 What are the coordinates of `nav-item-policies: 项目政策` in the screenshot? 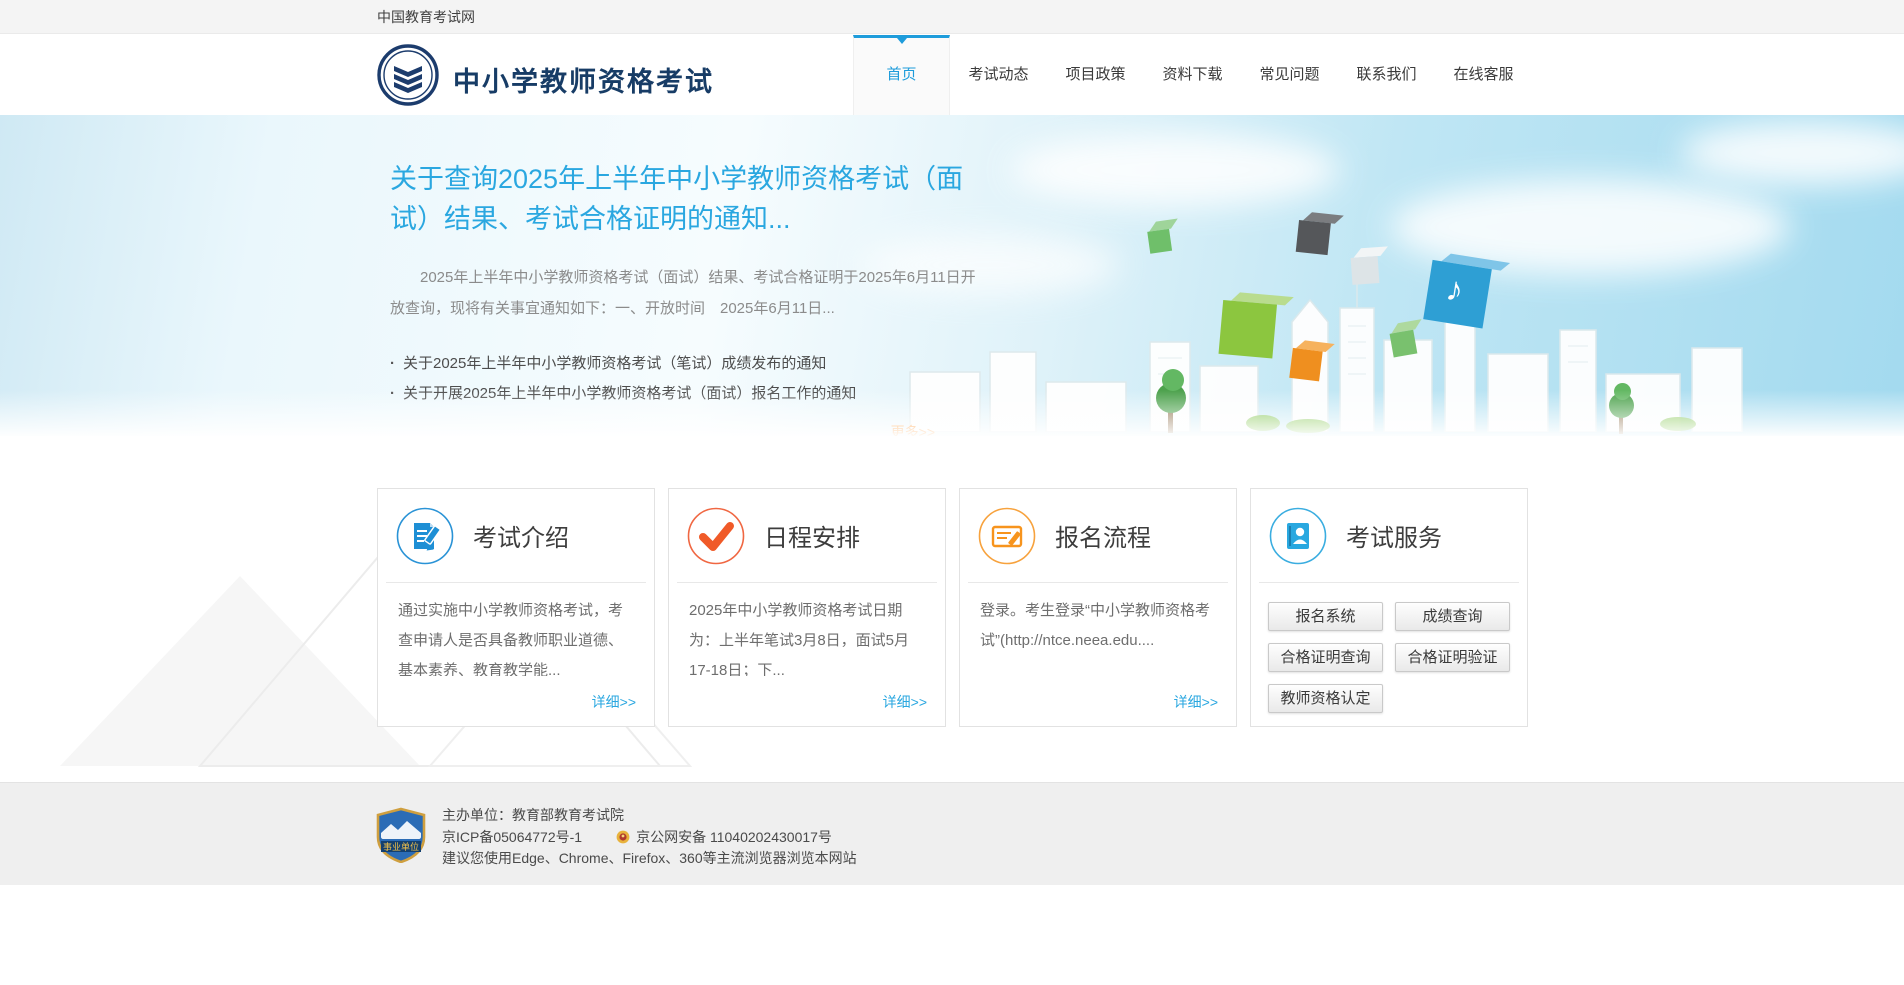 It's located at (1095, 75).